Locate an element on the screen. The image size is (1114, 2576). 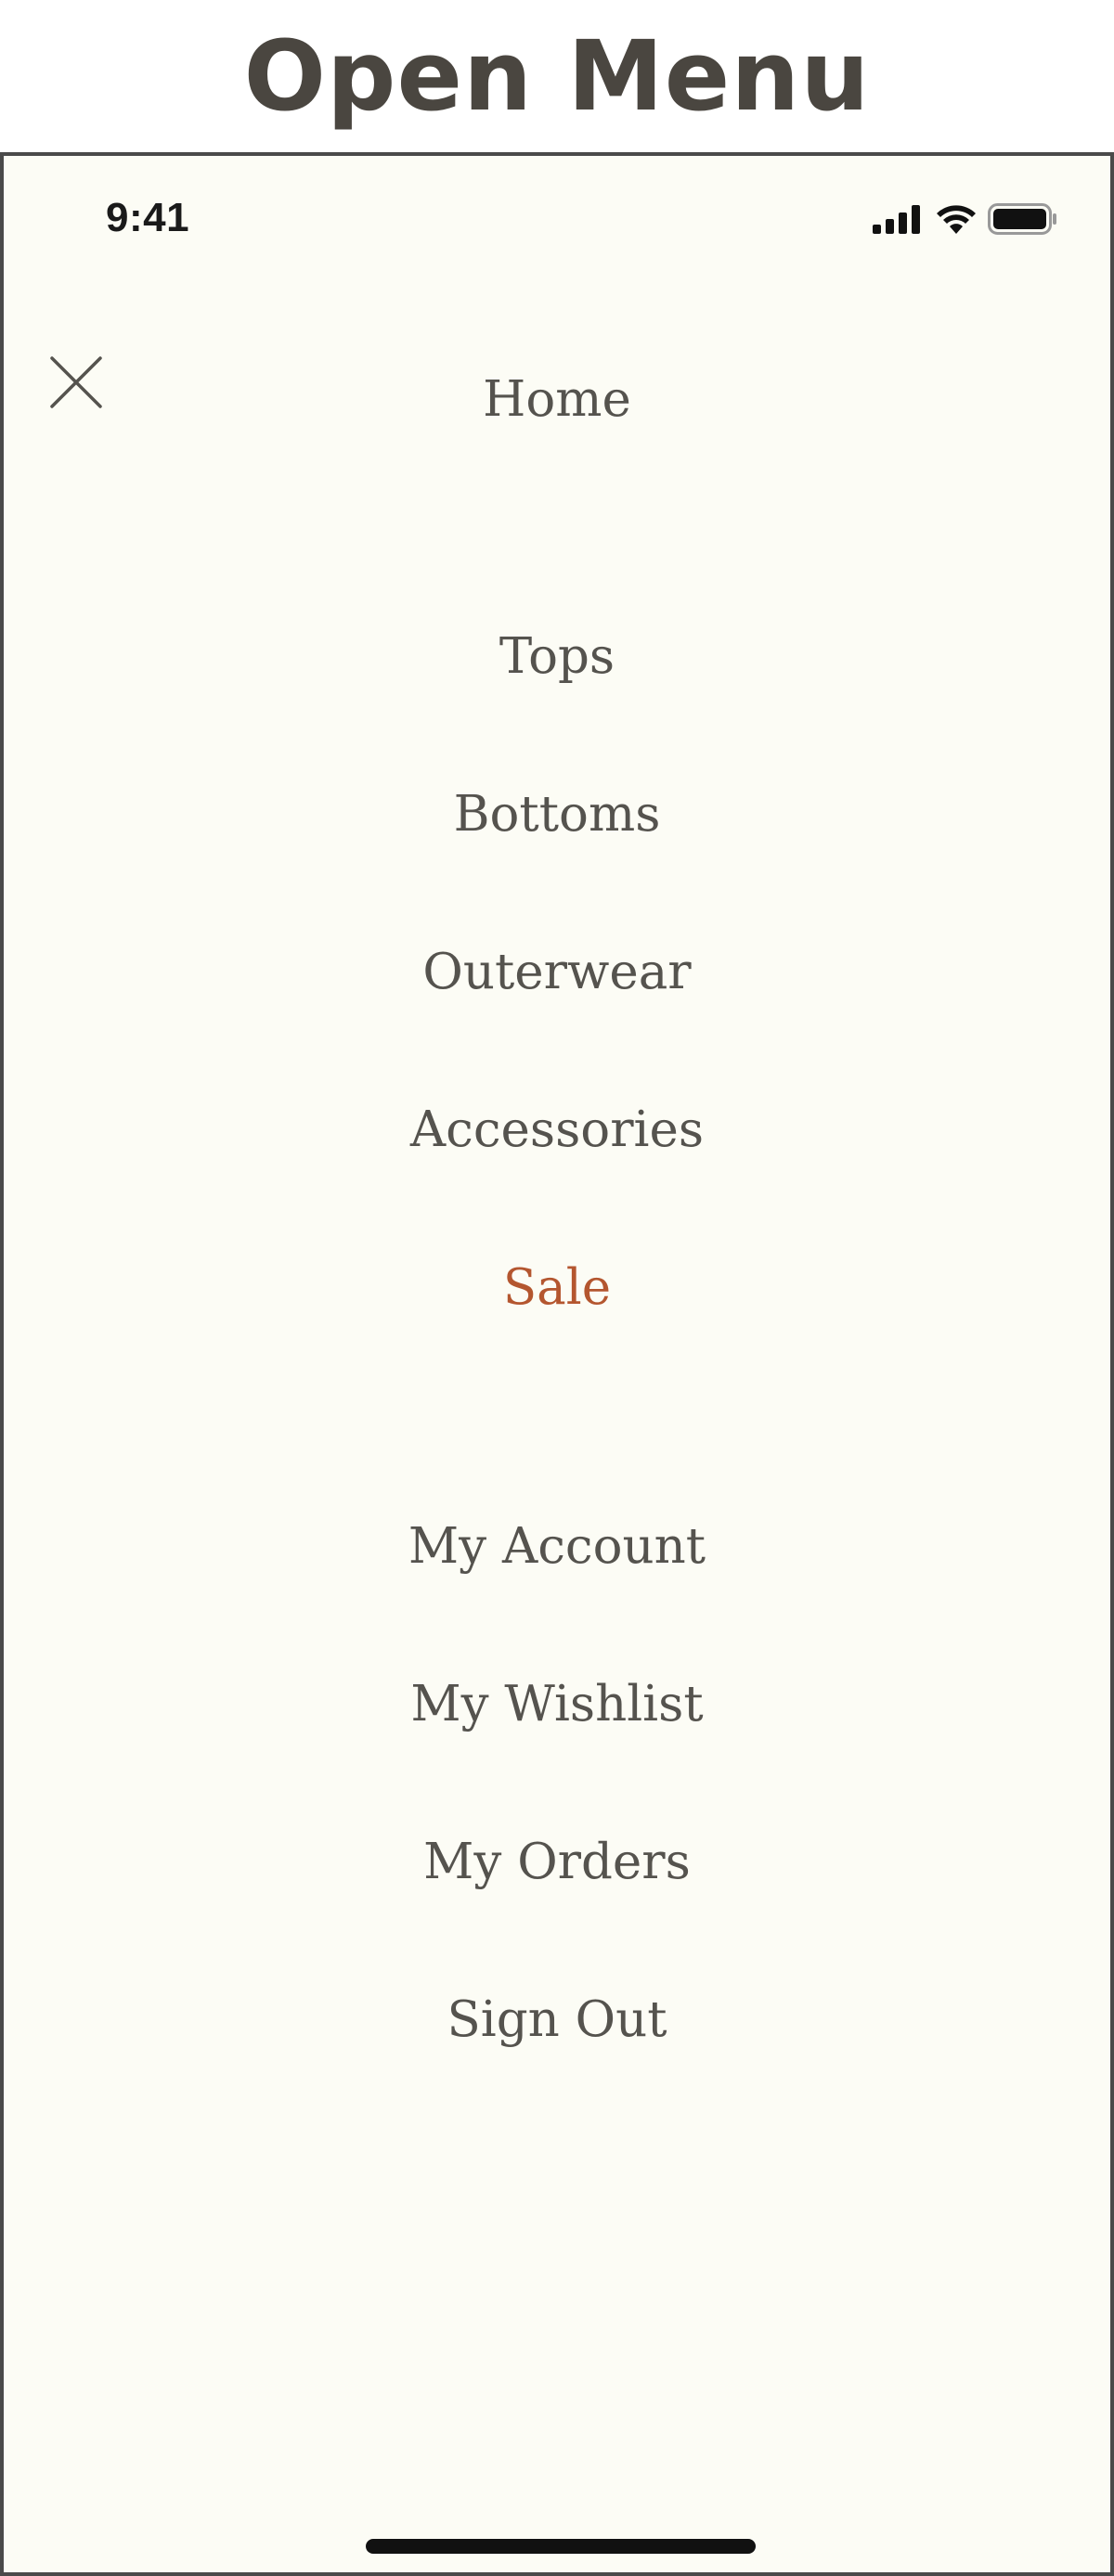
menu-item-outerwear: Outerwear is located at coordinates (557, 973).